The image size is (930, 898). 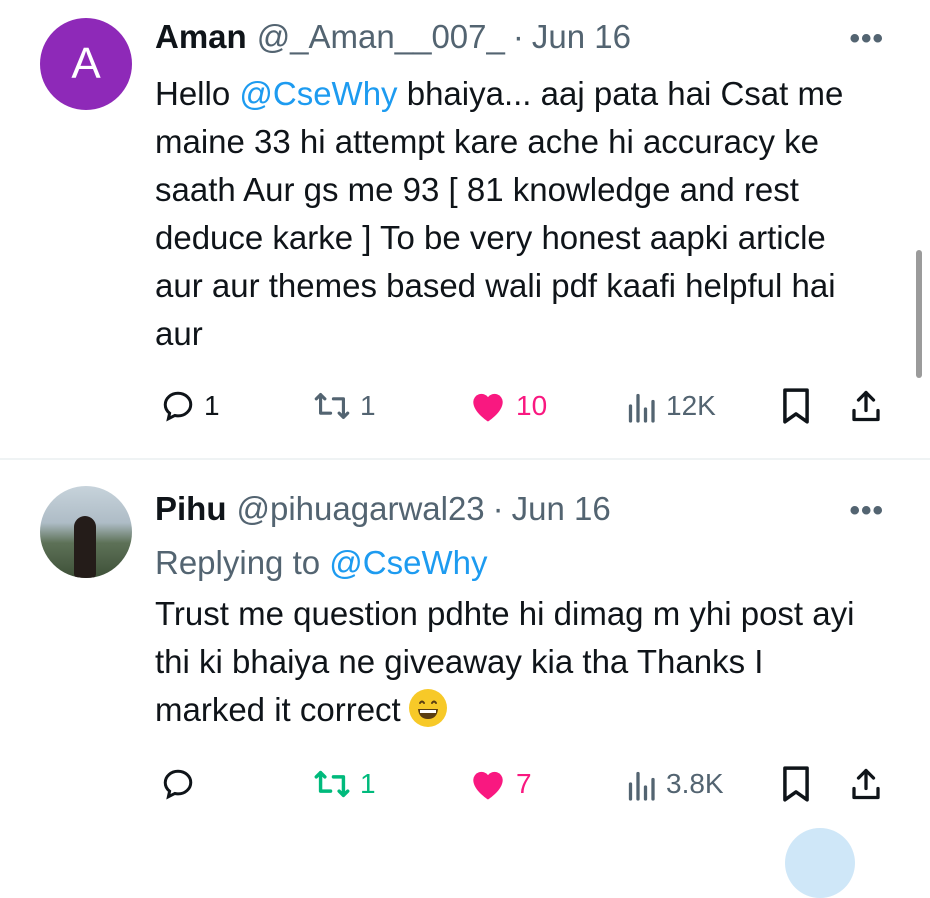 I want to click on author-handle: @_Aman__007_, so click(x=381, y=37).